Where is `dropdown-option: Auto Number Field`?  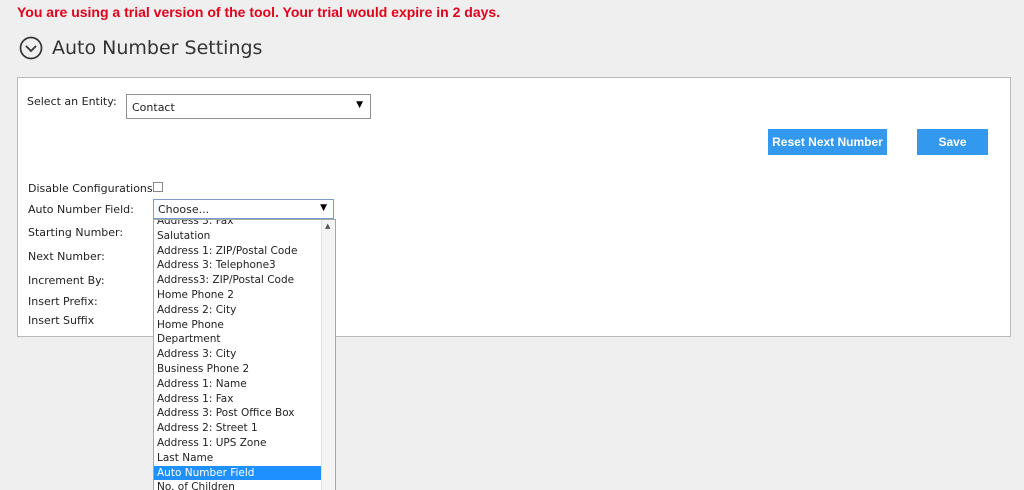 dropdown-option: Auto Number Field is located at coordinates (237, 473).